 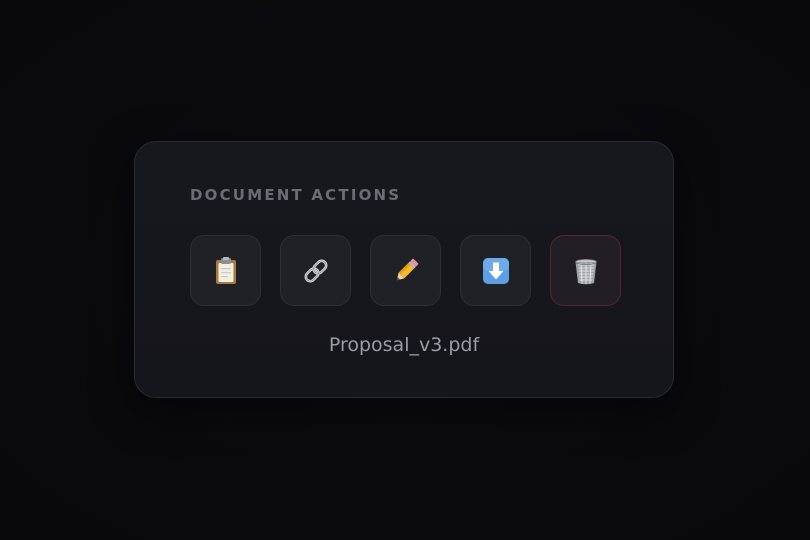 I want to click on download-button, so click(x=495, y=270).